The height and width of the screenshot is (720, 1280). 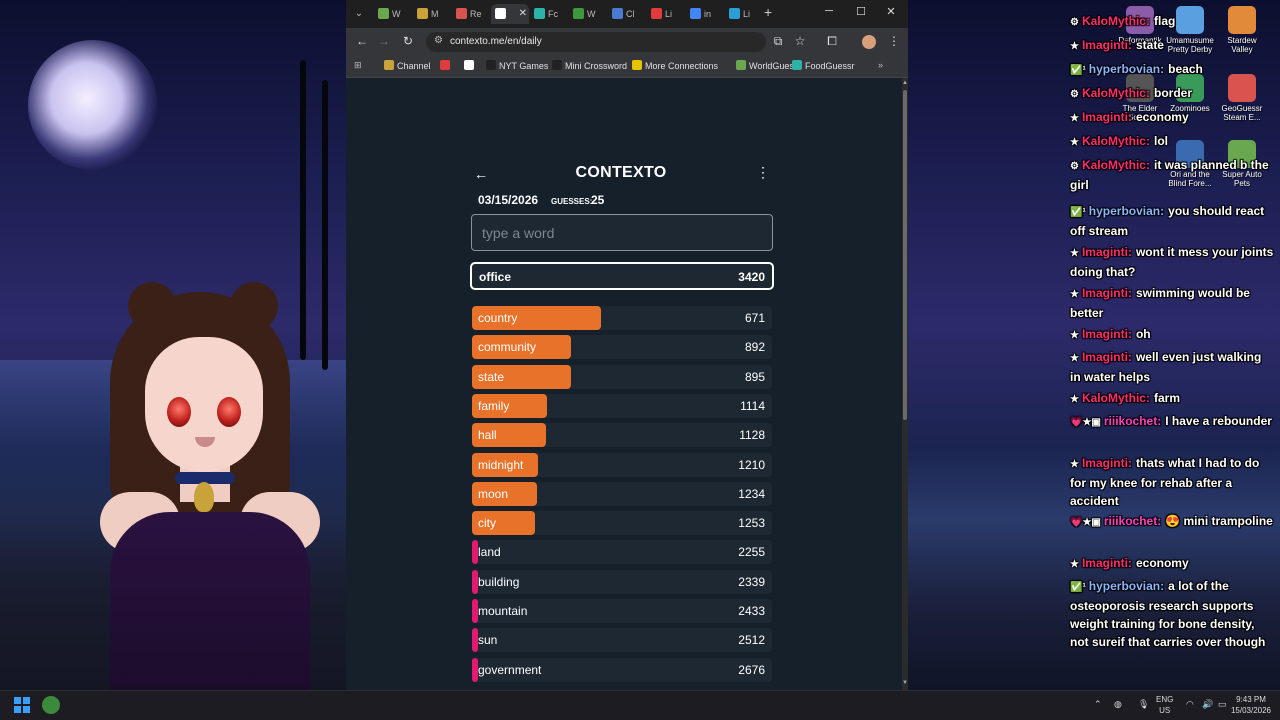 What do you see at coordinates (891, 11) in the screenshot?
I see `close-window-icon: ✕` at bounding box center [891, 11].